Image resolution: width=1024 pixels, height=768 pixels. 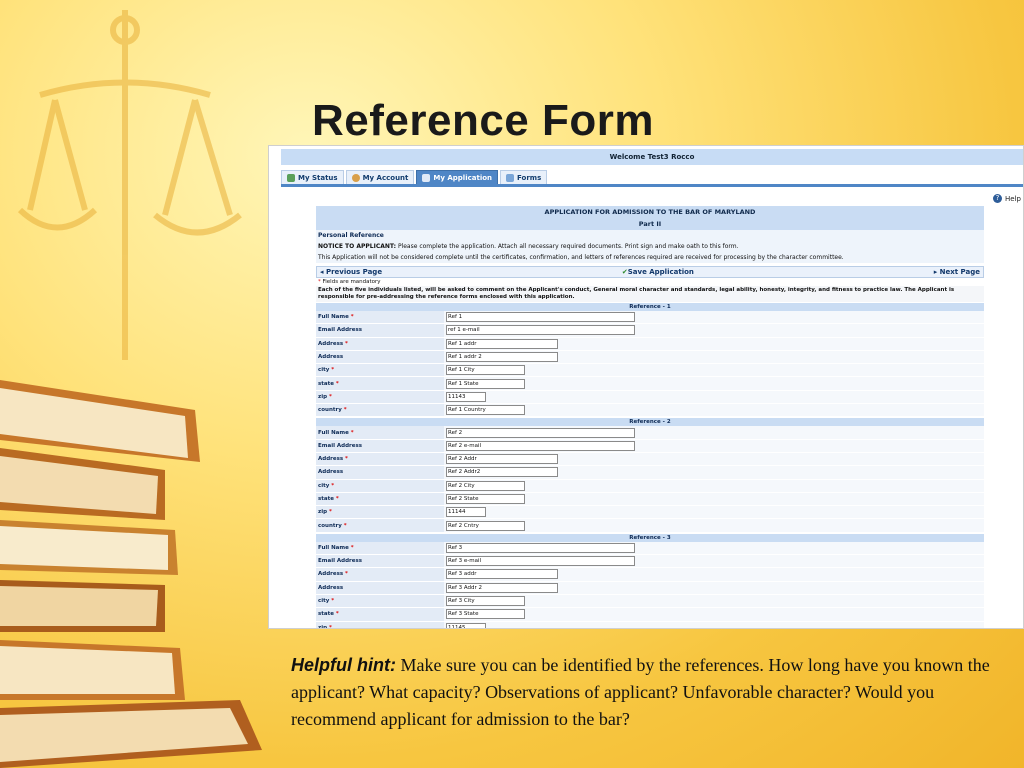 What do you see at coordinates (466, 396) in the screenshot?
I see `ref1-zip-input` at bounding box center [466, 396].